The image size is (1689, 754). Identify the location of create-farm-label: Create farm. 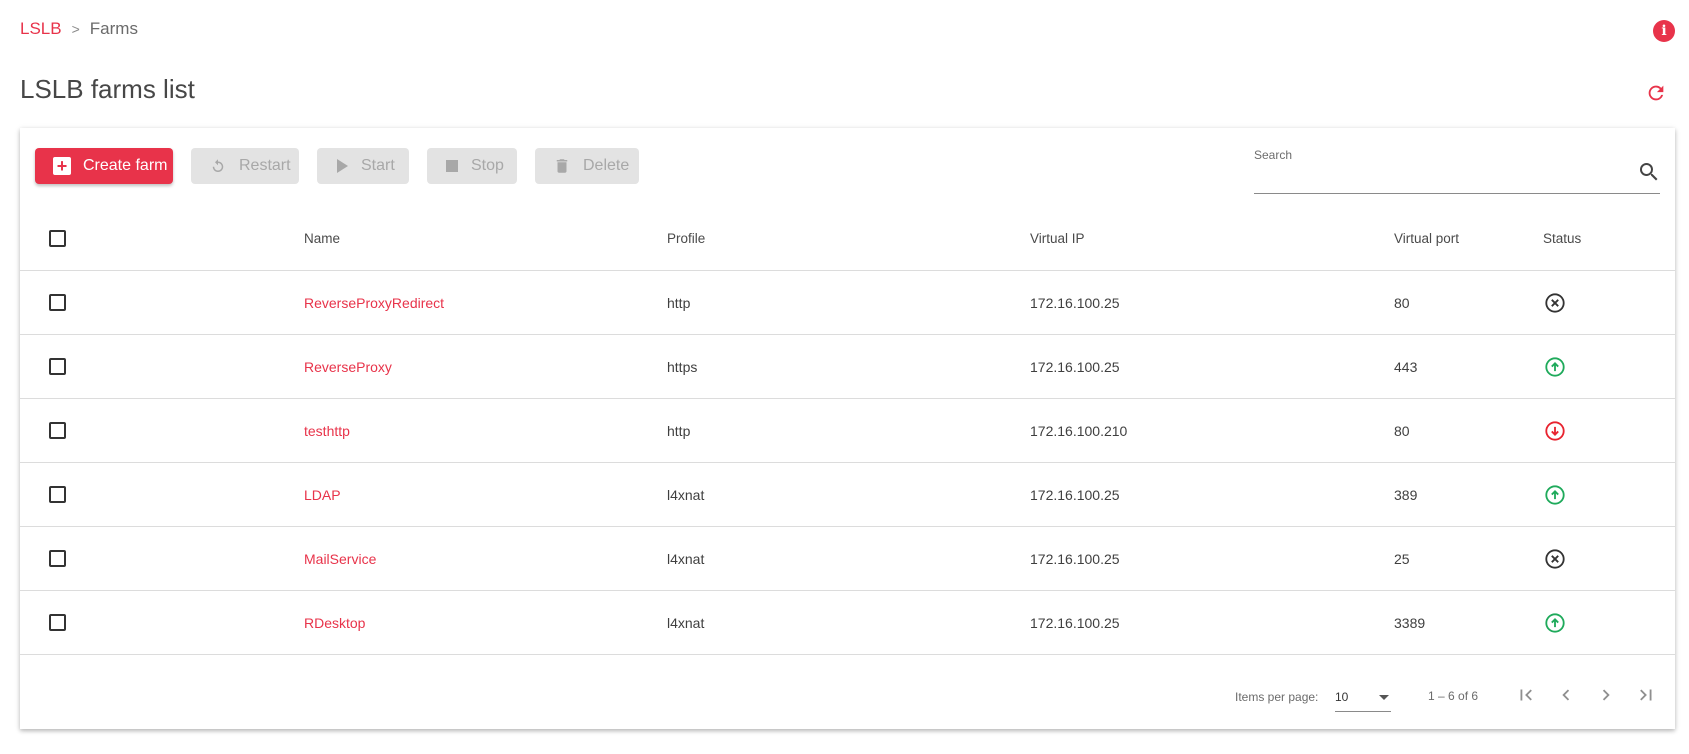
(125, 165).